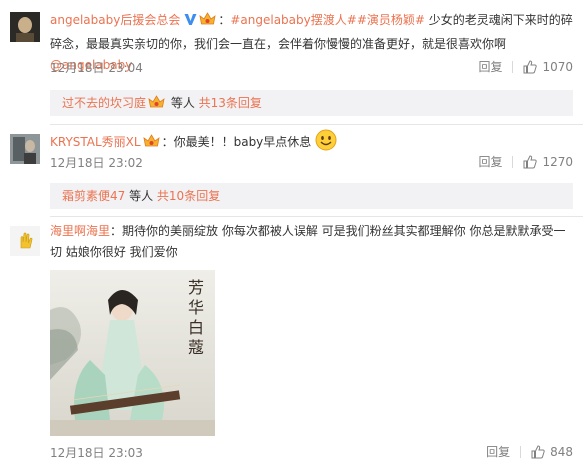 This screenshot has height=467, width=583. I want to click on comment-actions: 回复 1070, so click(525, 66).